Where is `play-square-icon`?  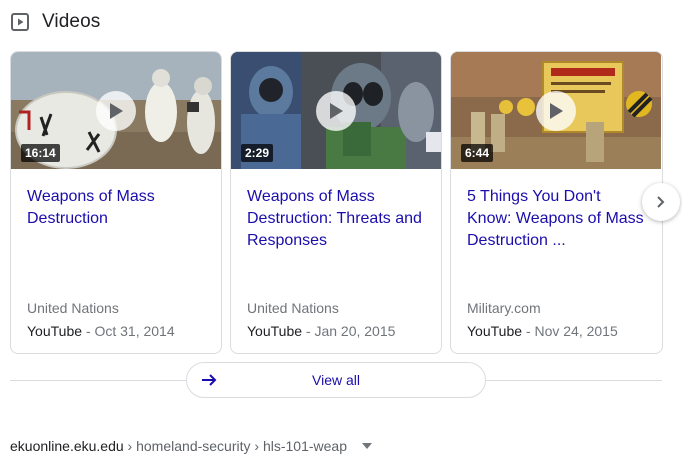
play-square-icon is located at coordinates (20, 22).